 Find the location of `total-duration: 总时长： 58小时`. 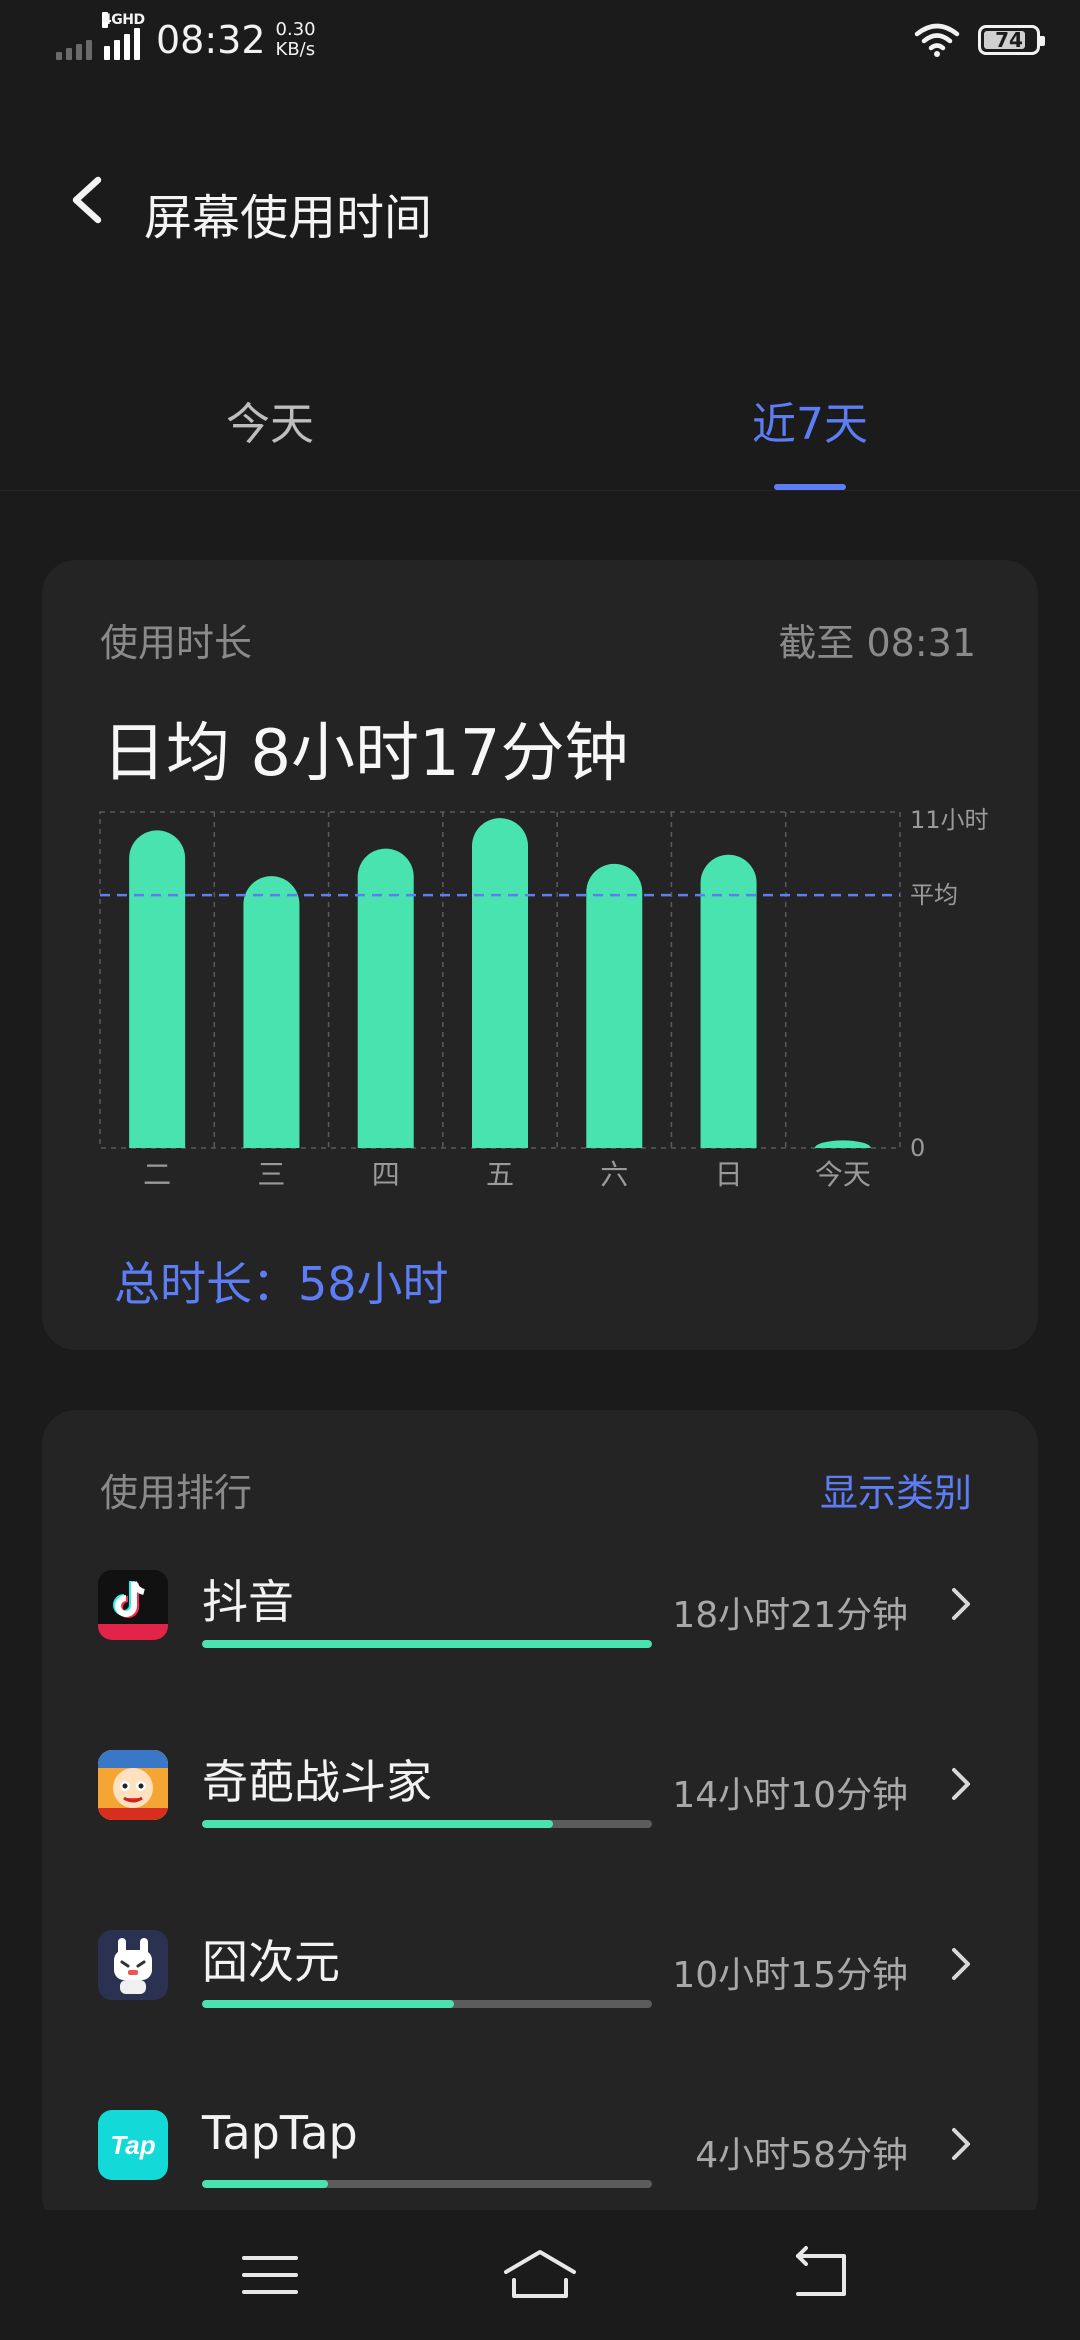

total-duration: 总时长： 58小时 is located at coordinates (281, 1281).